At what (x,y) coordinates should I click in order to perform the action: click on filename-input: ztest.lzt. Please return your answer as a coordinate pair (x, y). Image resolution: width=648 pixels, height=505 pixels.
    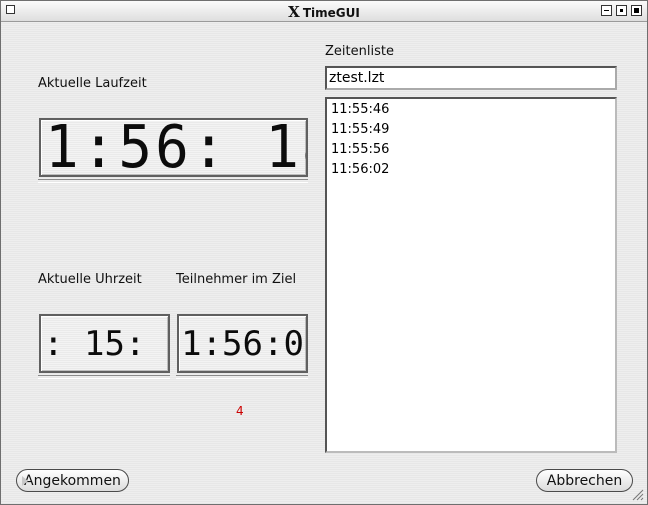
    Looking at the image, I should click on (471, 78).